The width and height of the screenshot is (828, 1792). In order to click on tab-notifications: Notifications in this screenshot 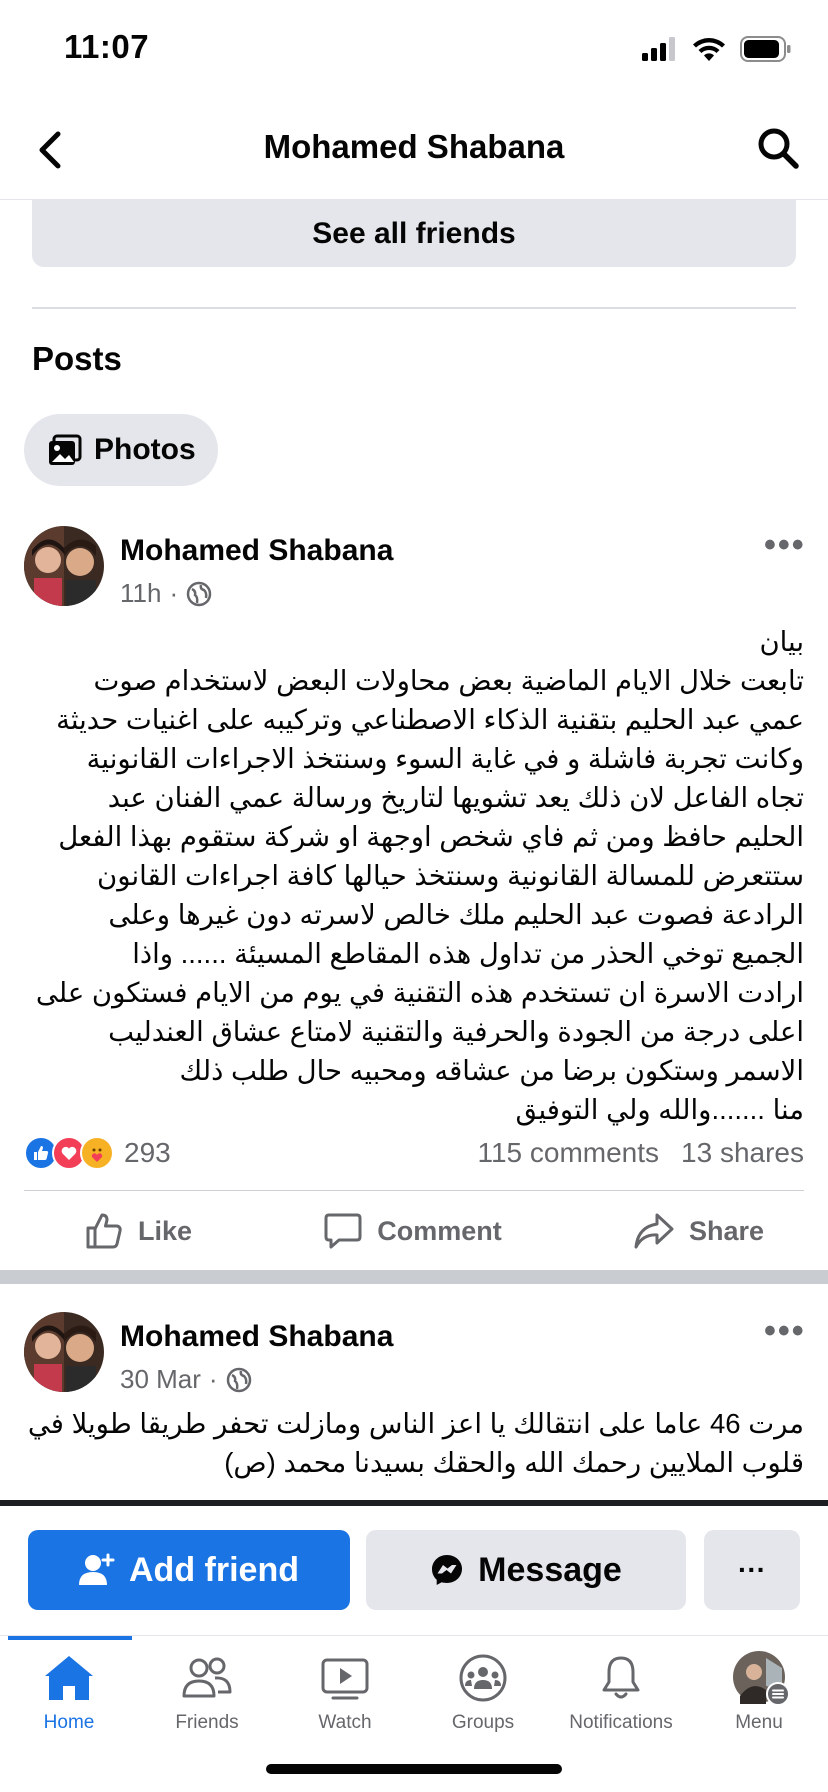, I will do `click(621, 1694)`.